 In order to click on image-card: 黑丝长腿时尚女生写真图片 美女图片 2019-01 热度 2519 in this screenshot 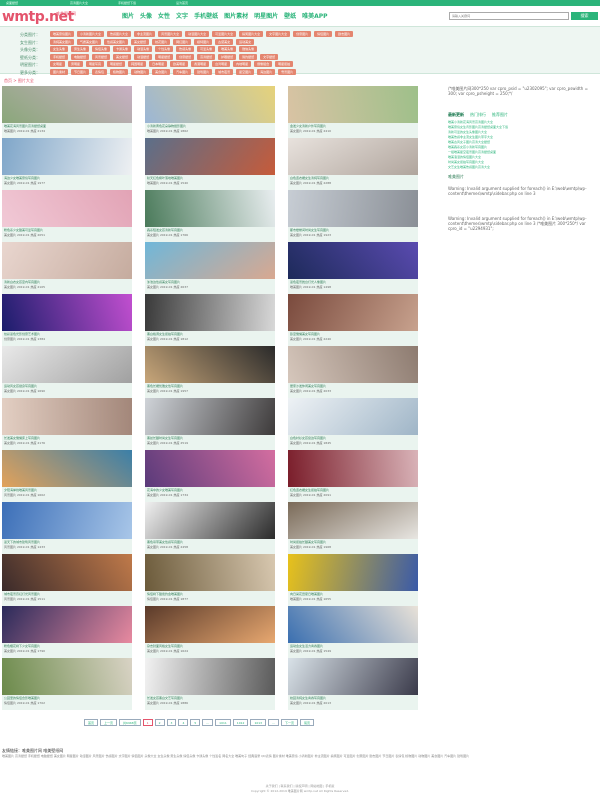, I will do `click(210, 424)`.